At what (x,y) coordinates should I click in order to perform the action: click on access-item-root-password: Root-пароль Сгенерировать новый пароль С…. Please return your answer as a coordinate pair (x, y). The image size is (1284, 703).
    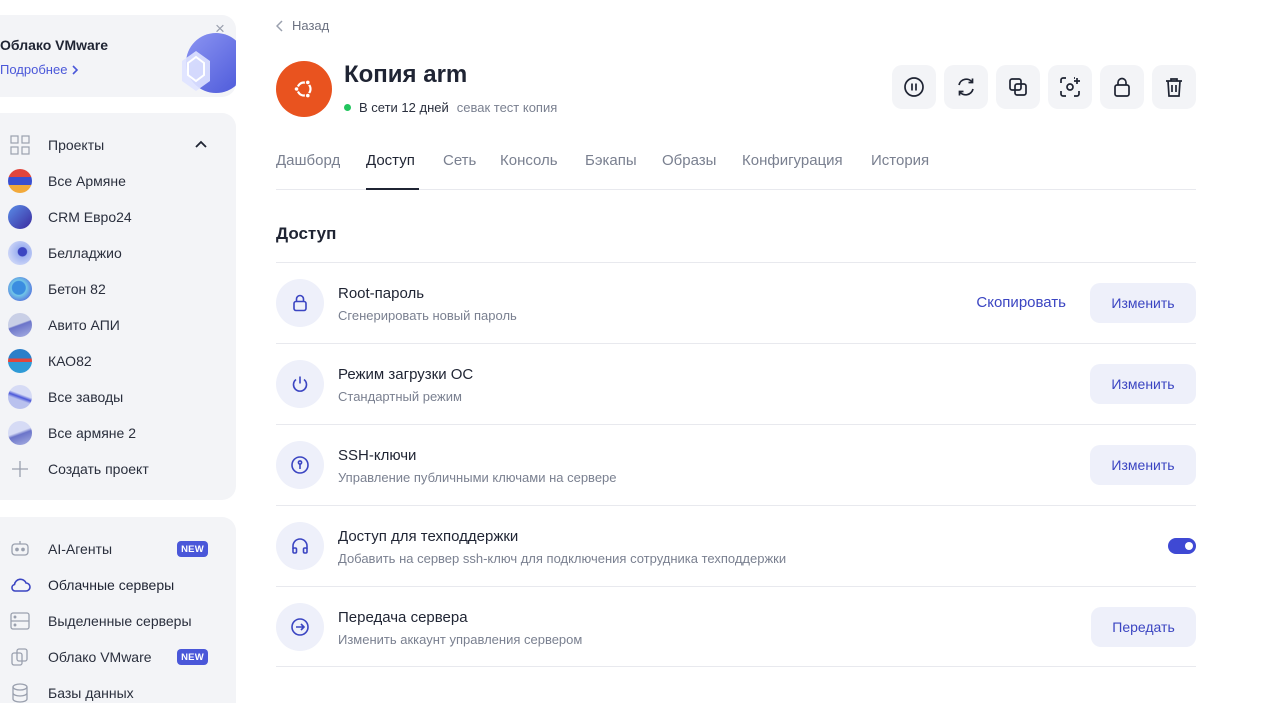
    Looking at the image, I should click on (736, 302).